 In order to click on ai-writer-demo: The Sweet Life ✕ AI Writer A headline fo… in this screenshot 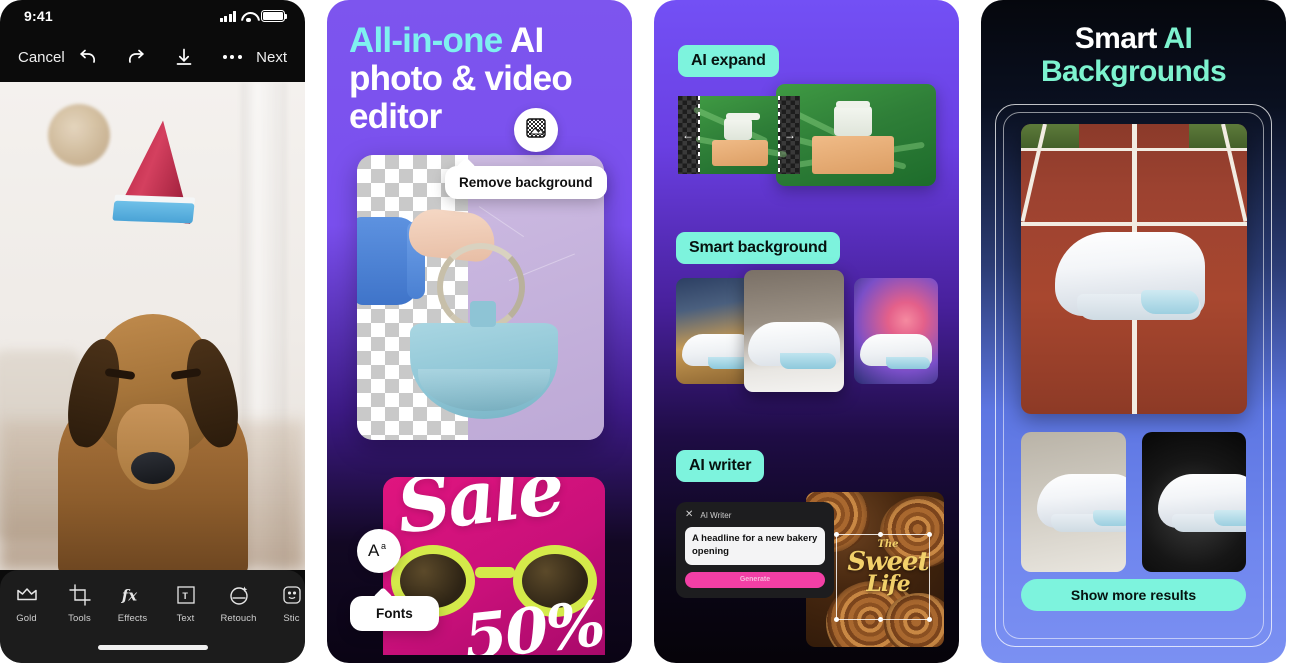, I will do `click(810, 564)`.